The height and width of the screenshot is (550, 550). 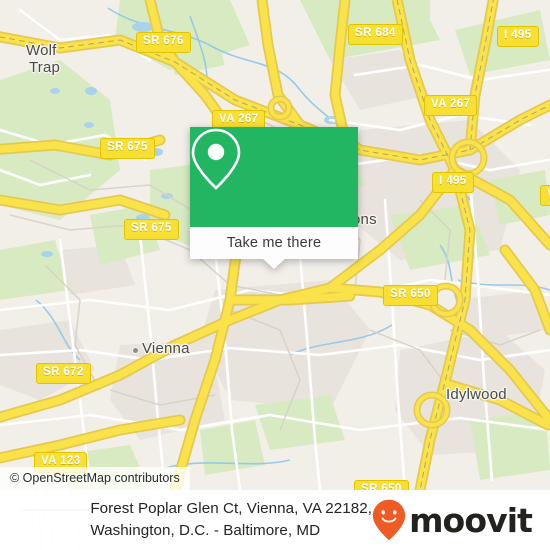 I want to click on moovit-wordmark: moovit, so click(x=471, y=520).